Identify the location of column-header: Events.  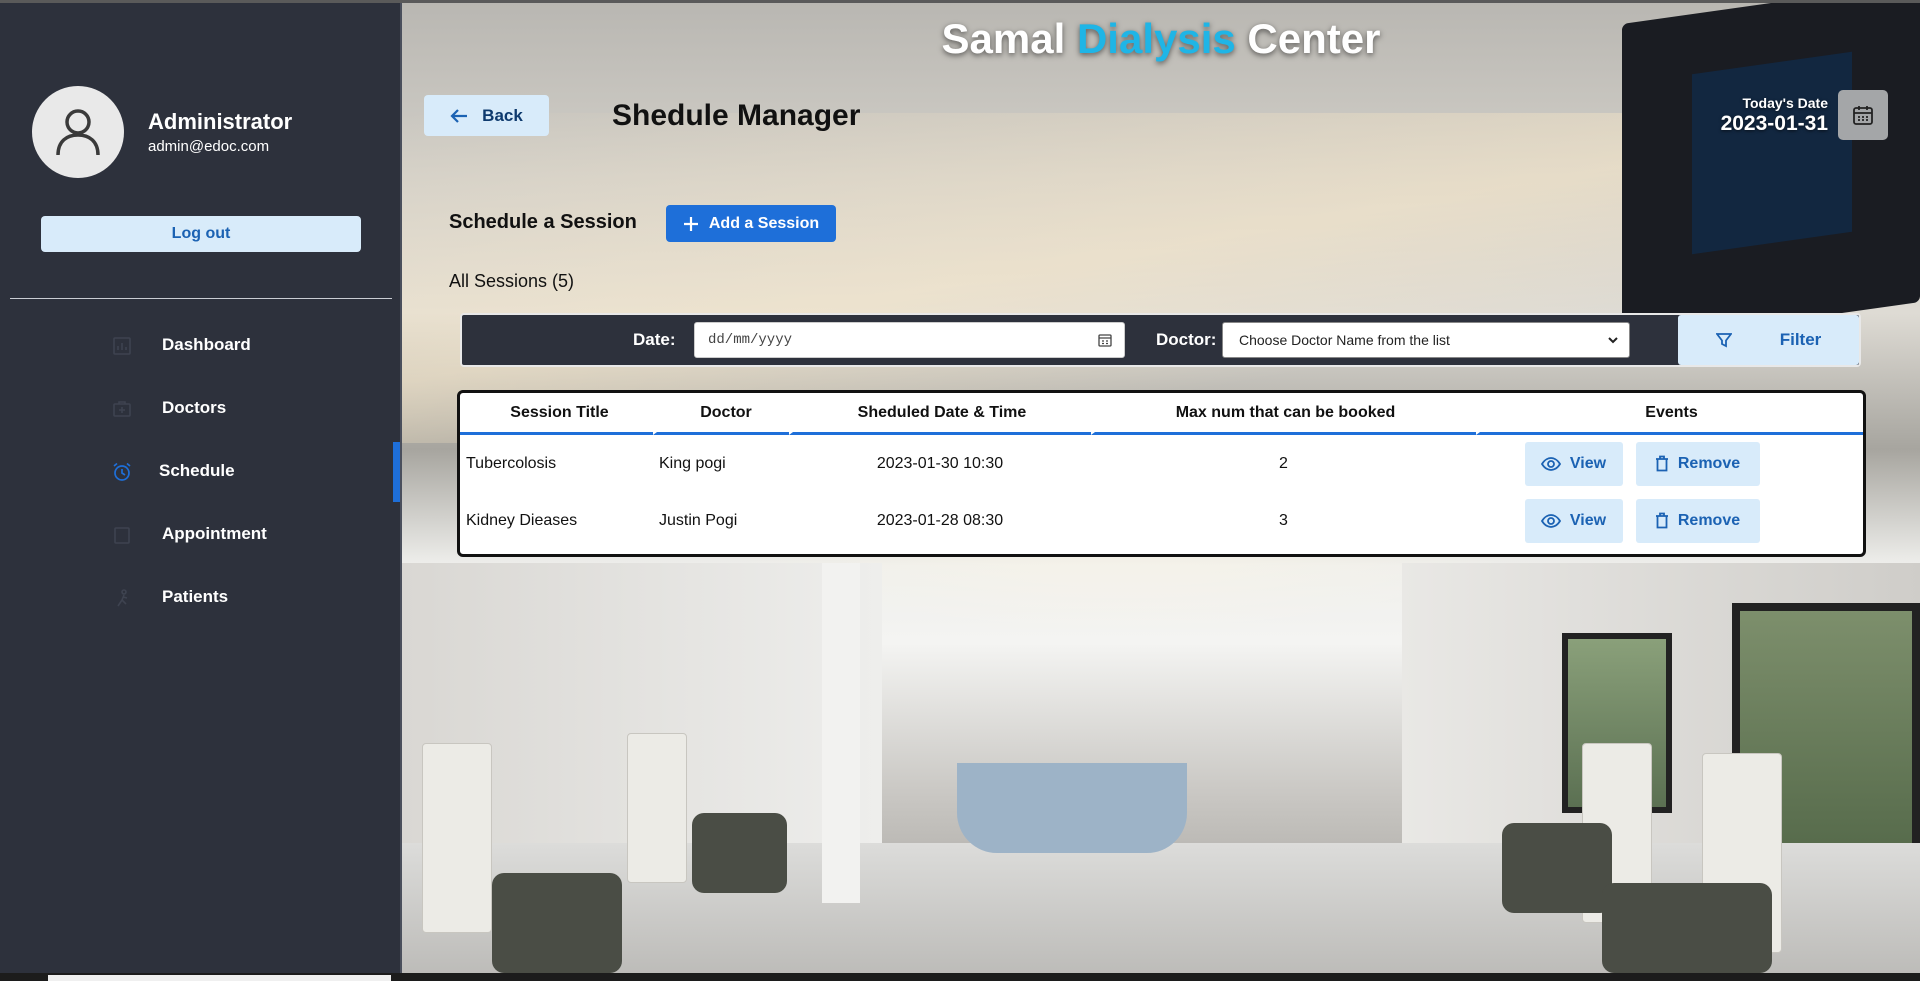
(1669, 414).